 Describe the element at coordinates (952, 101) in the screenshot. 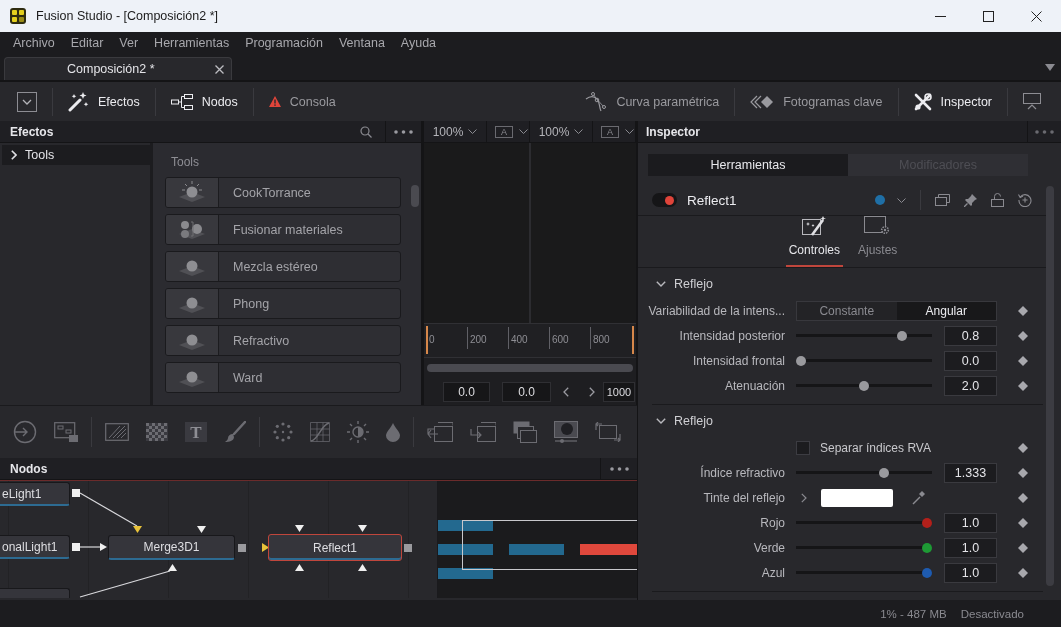

I see `toolbar-button: Inspector` at that location.